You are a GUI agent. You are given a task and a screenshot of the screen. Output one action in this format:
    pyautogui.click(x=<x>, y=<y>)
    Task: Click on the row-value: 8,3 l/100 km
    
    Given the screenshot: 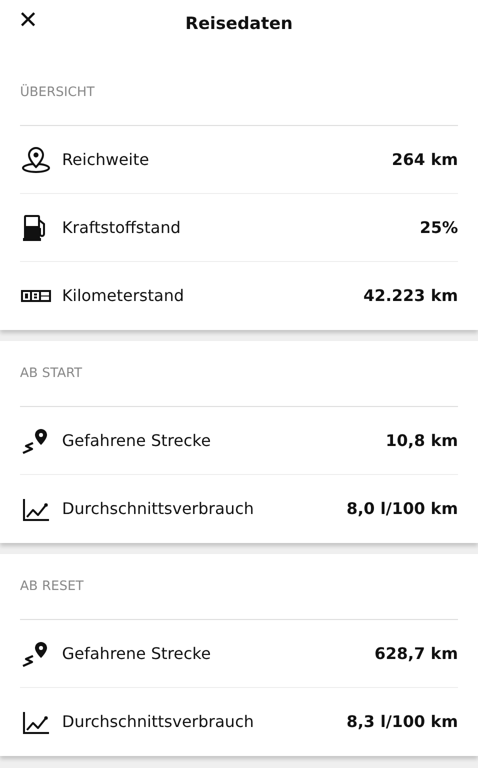 What is the action you would take?
    pyautogui.click(x=402, y=722)
    